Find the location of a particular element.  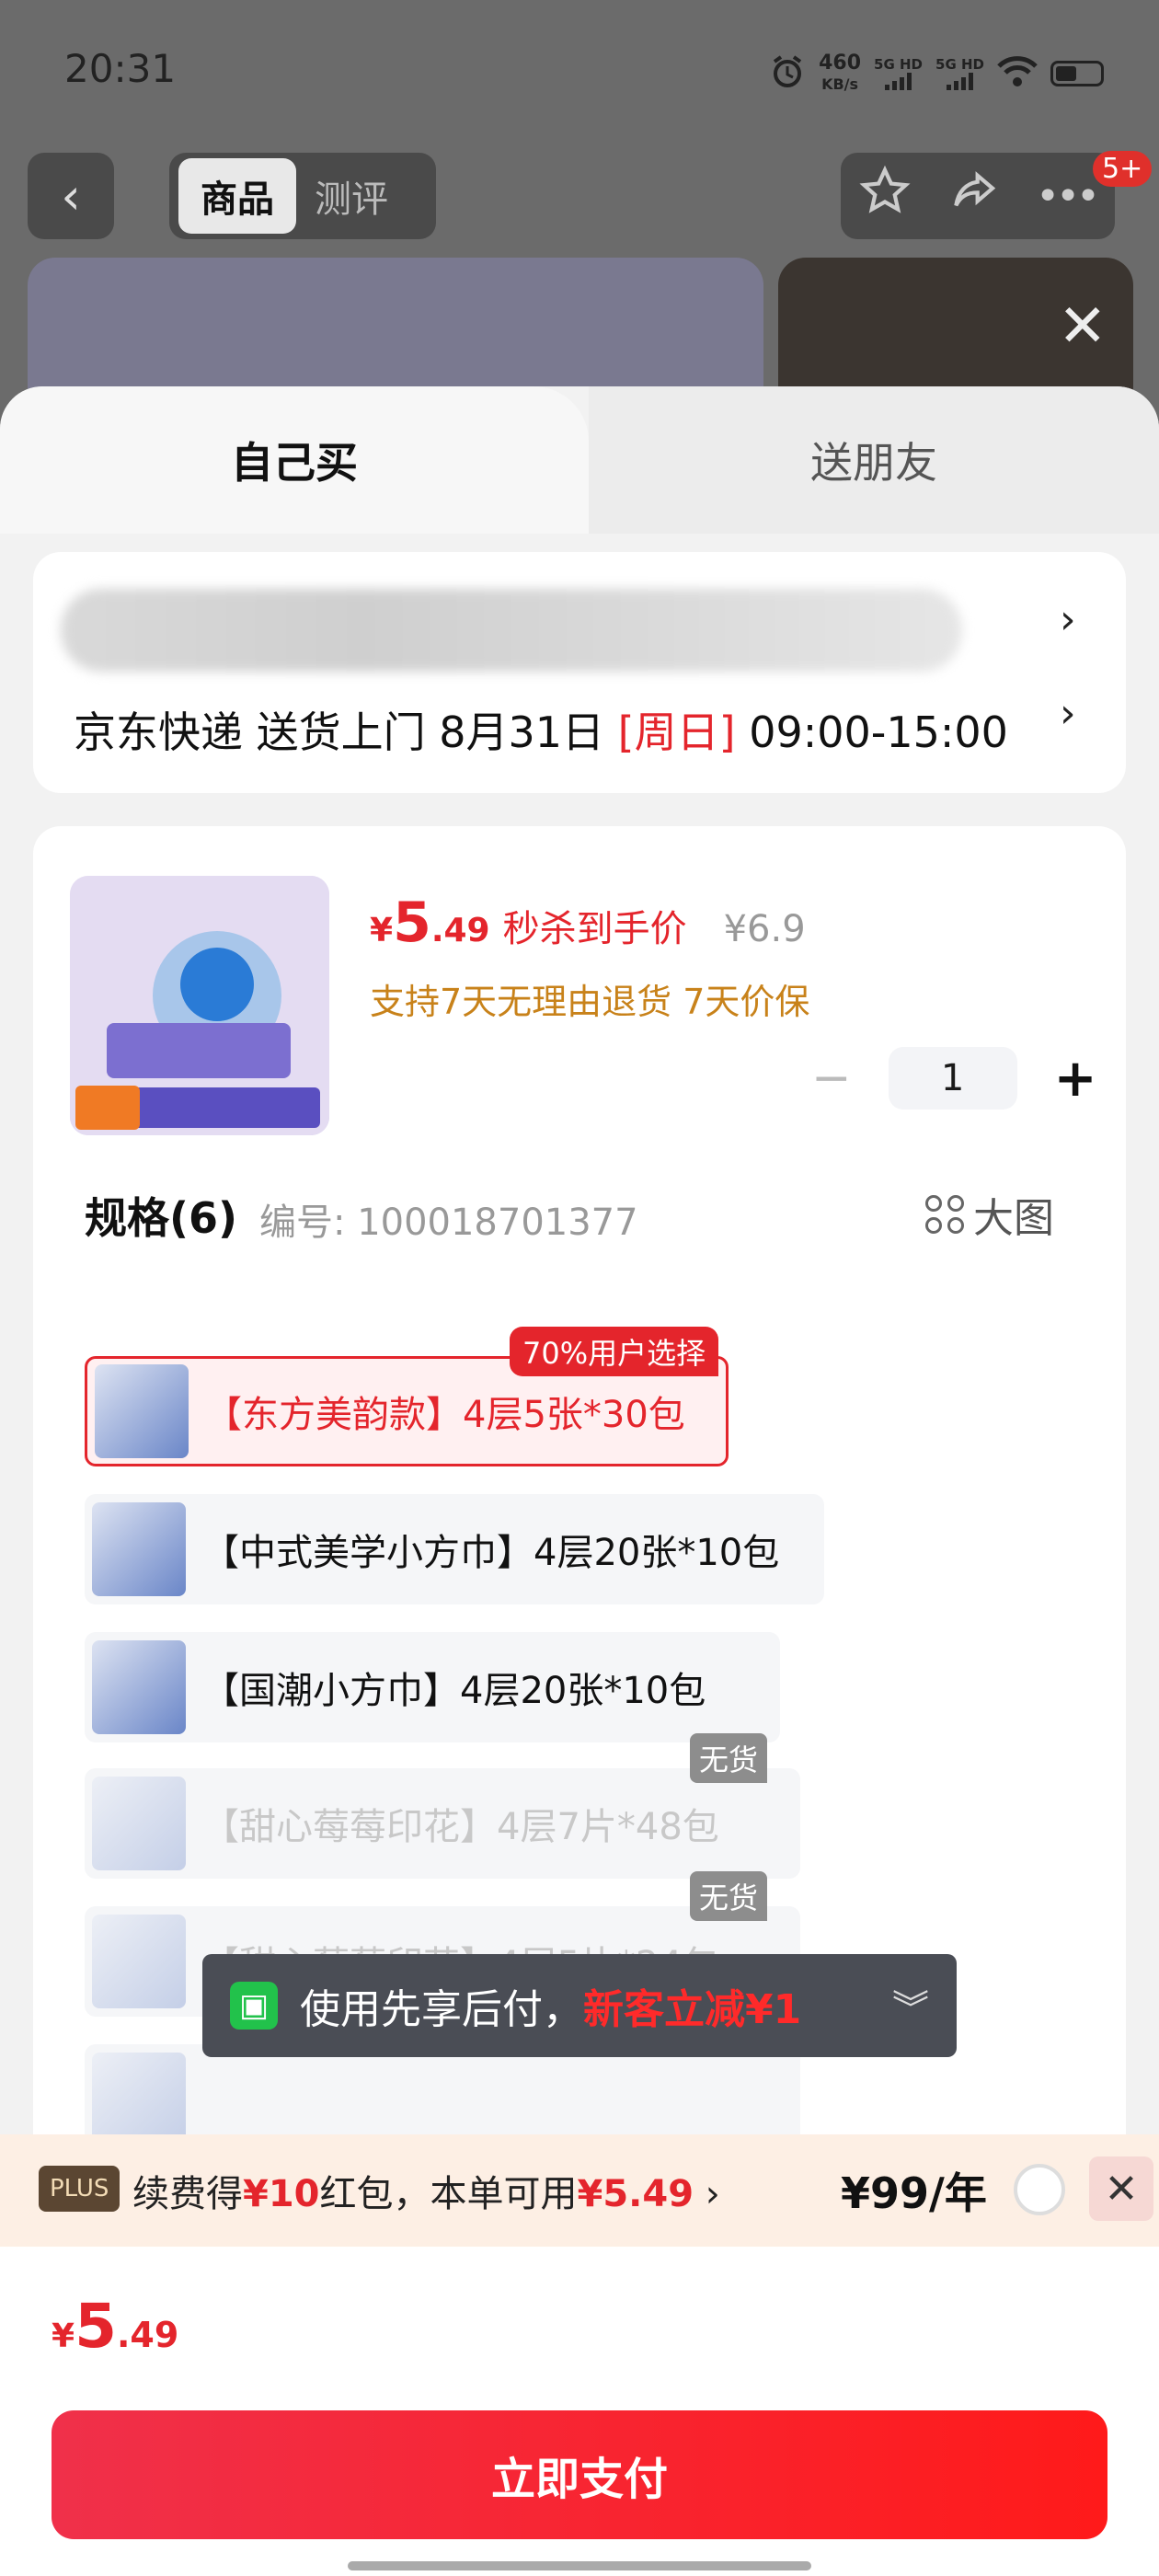

quantity-stepper: − 1 + is located at coordinates (954, 1078).